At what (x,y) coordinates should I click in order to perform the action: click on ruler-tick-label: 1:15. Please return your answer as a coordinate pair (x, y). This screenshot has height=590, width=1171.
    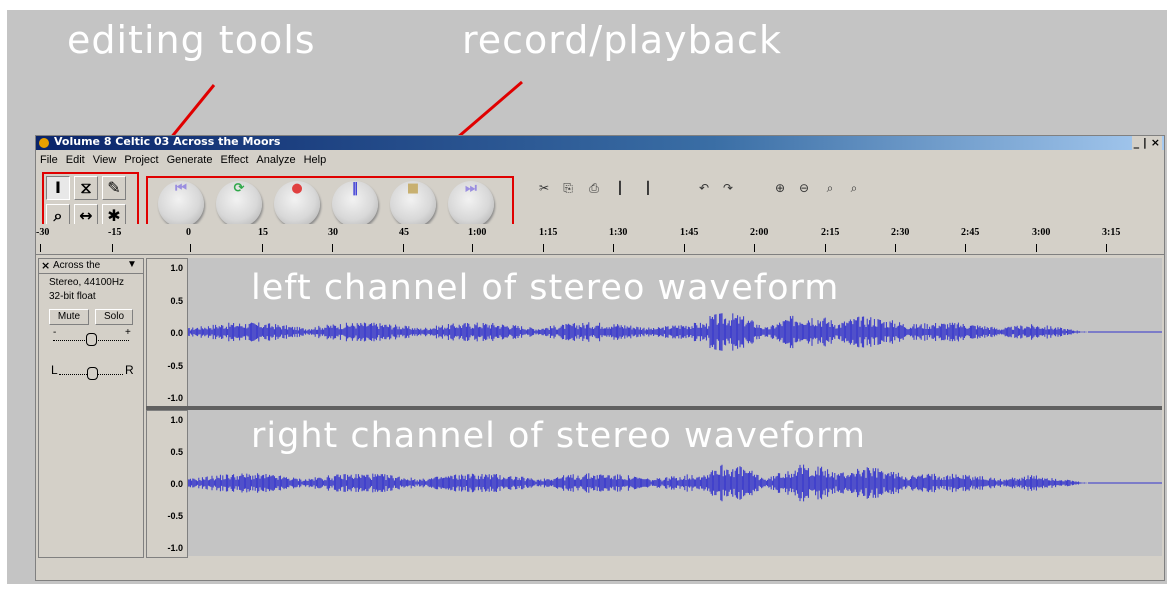
    Looking at the image, I should click on (548, 232).